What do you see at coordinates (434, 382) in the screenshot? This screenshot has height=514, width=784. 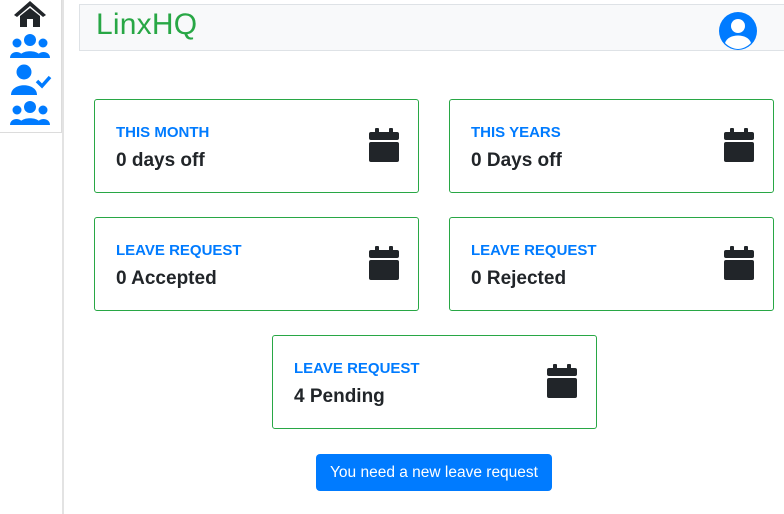 I see `card-leave-pending: LEAVE REQUEST 4 Pending` at bounding box center [434, 382].